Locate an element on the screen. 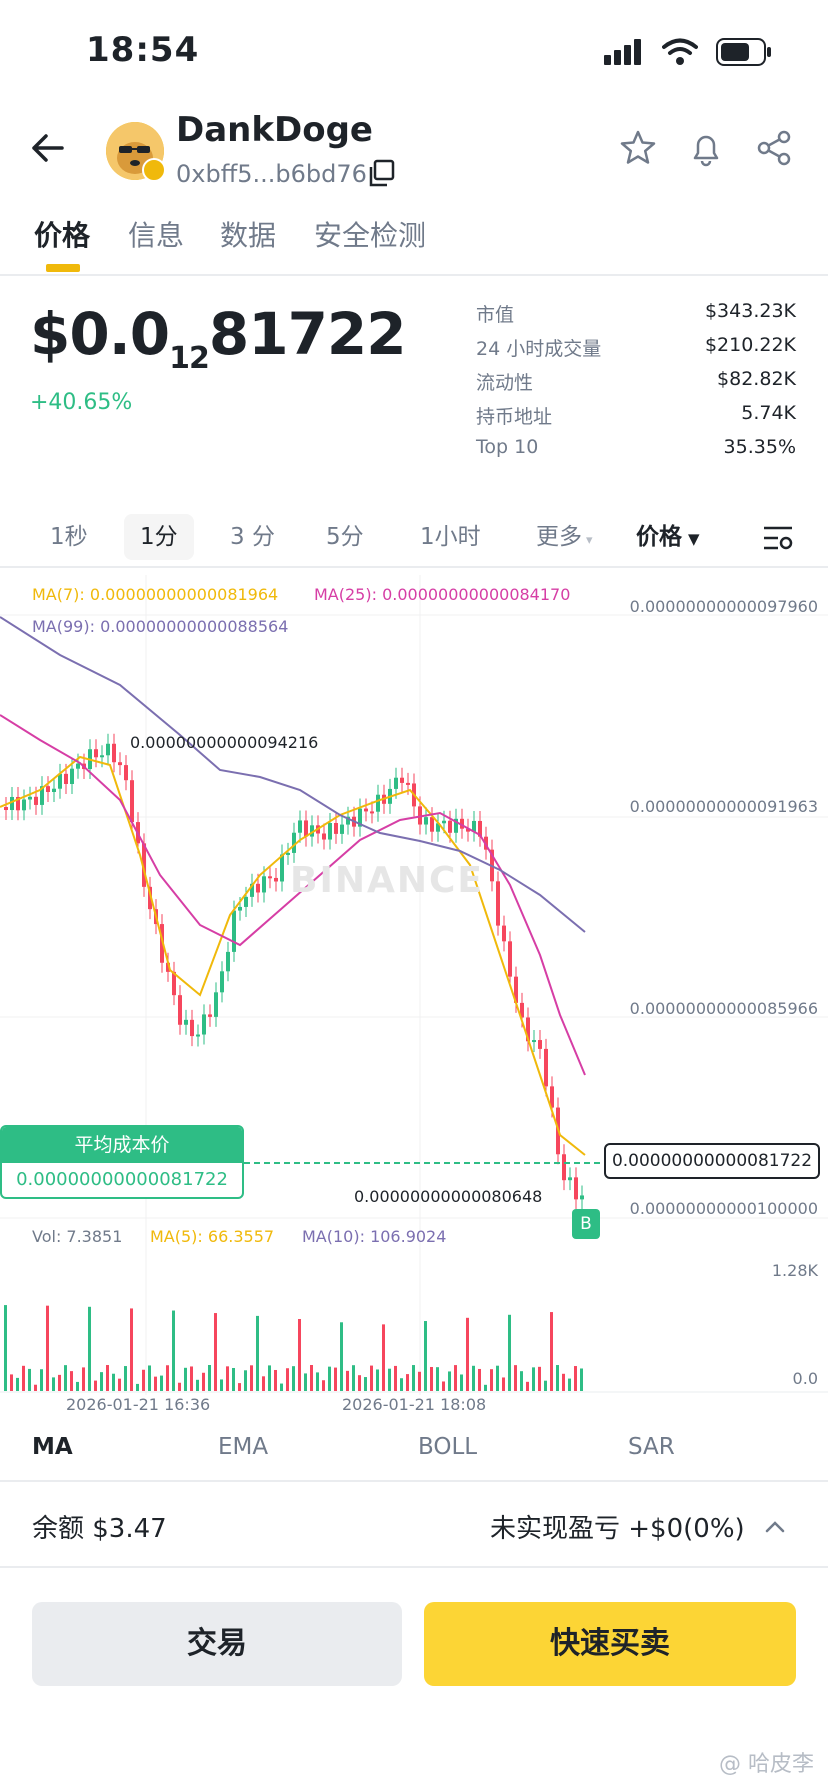 The height and width of the screenshot is (1792, 828). tab-price: 价格 is located at coordinates (62, 234).